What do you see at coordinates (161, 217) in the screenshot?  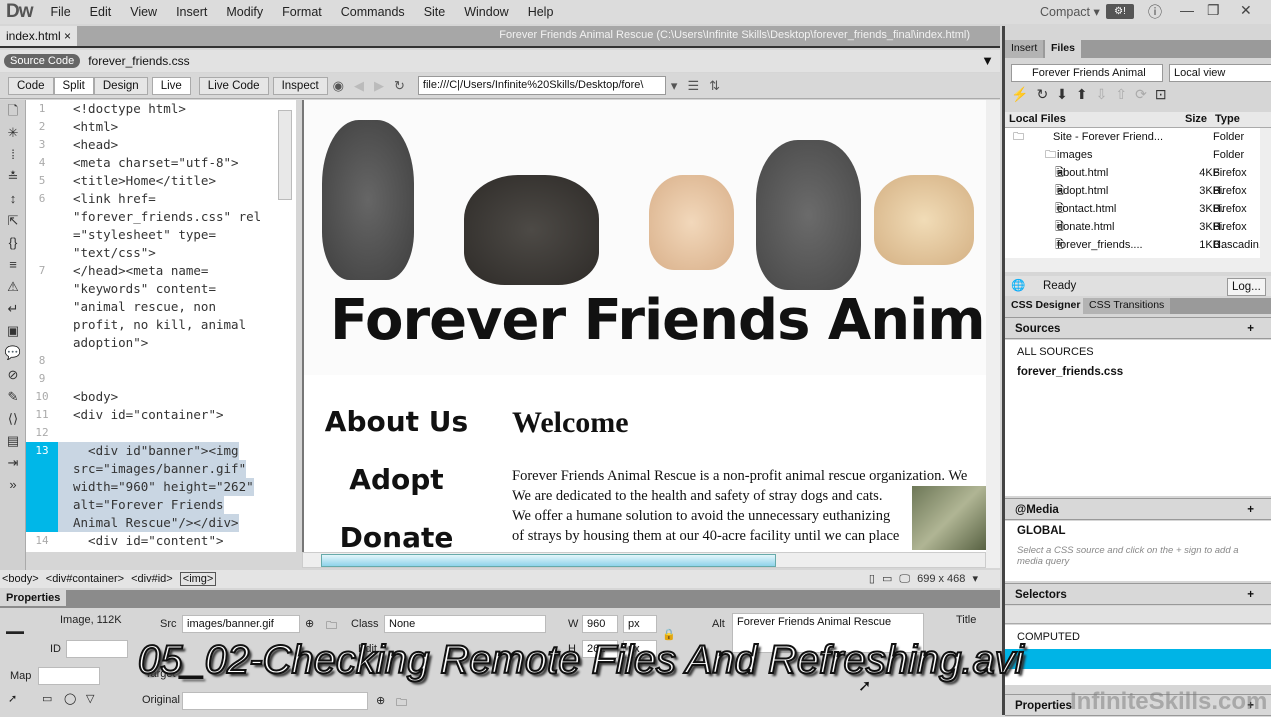 I see `code-line: "forever_friends.css" rel` at bounding box center [161, 217].